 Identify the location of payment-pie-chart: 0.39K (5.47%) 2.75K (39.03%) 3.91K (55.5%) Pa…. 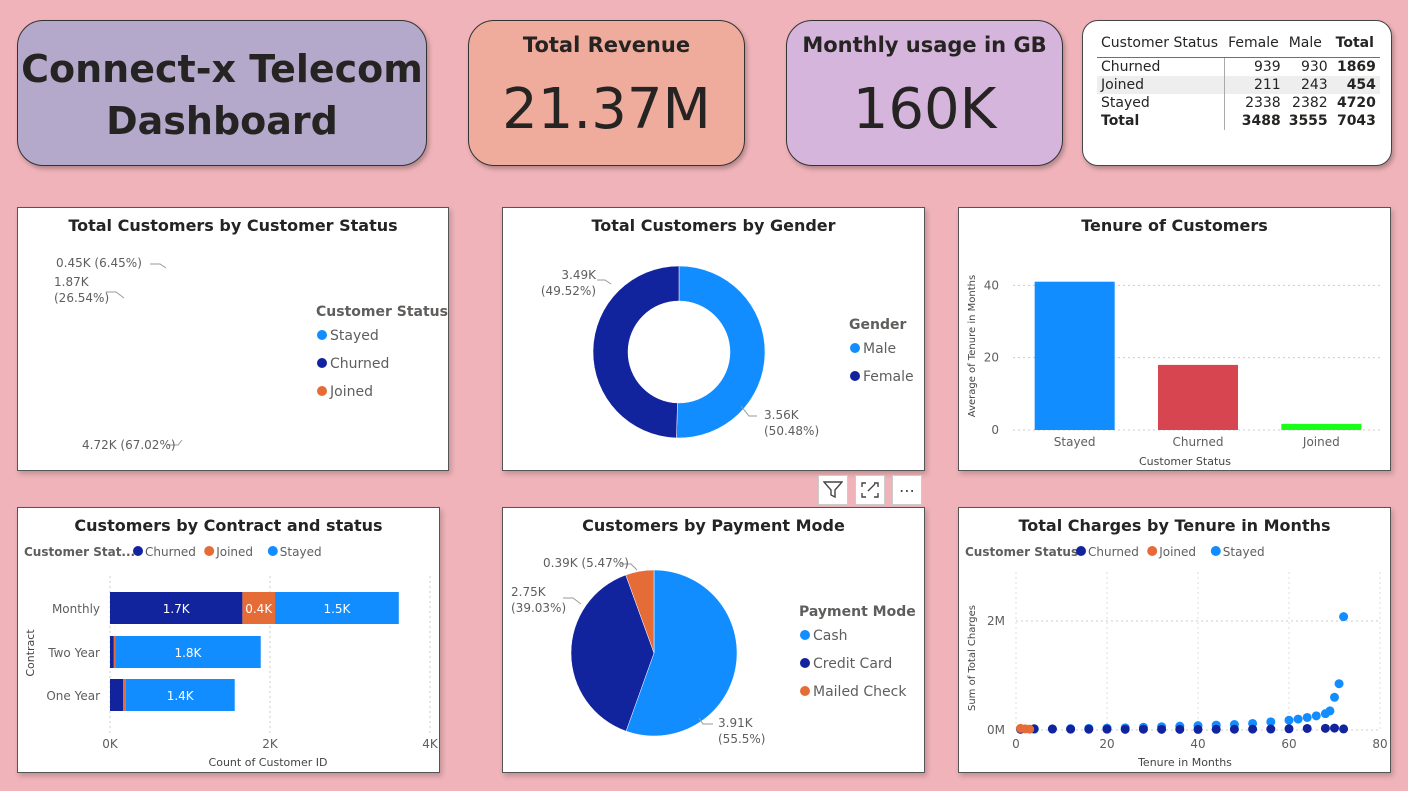
(713, 651).